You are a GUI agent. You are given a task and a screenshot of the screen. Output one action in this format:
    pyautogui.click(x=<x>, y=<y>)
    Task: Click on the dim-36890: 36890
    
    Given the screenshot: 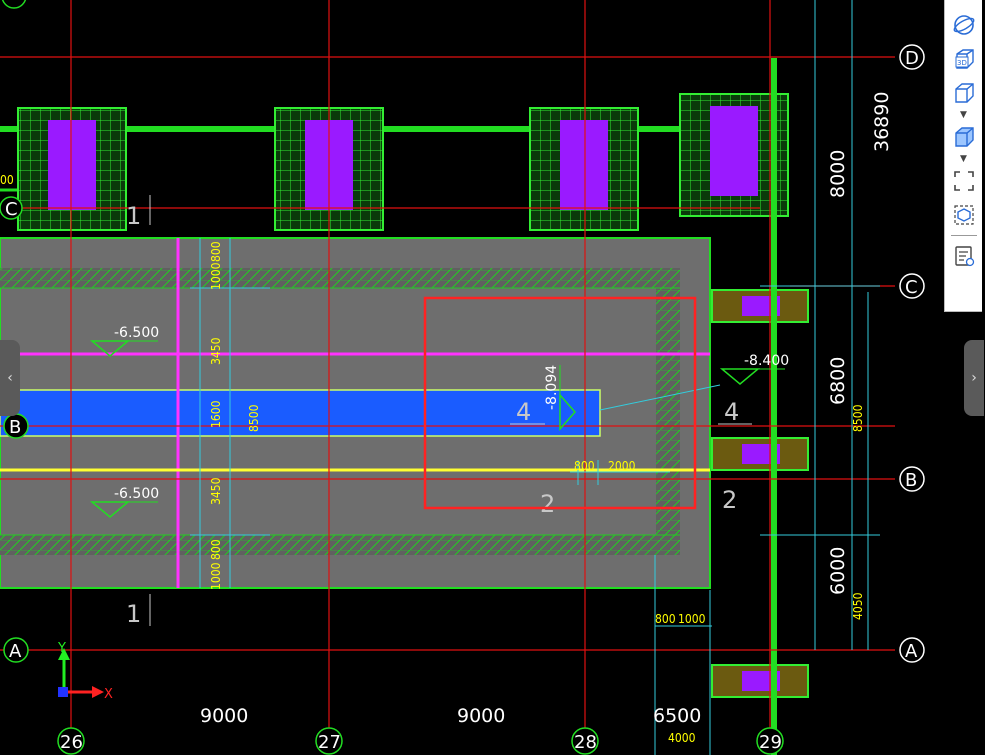 What is the action you would take?
    pyautogui.click(x=882, y=122)
    